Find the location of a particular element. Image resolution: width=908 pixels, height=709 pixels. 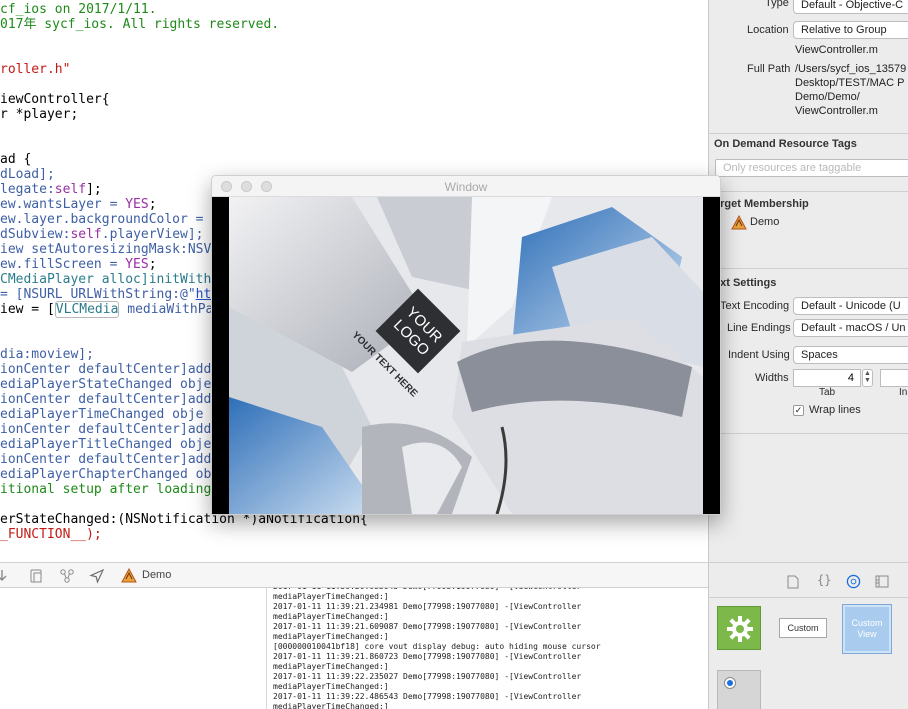

code-token: dLoad]; is located at coordinates (27, 174).